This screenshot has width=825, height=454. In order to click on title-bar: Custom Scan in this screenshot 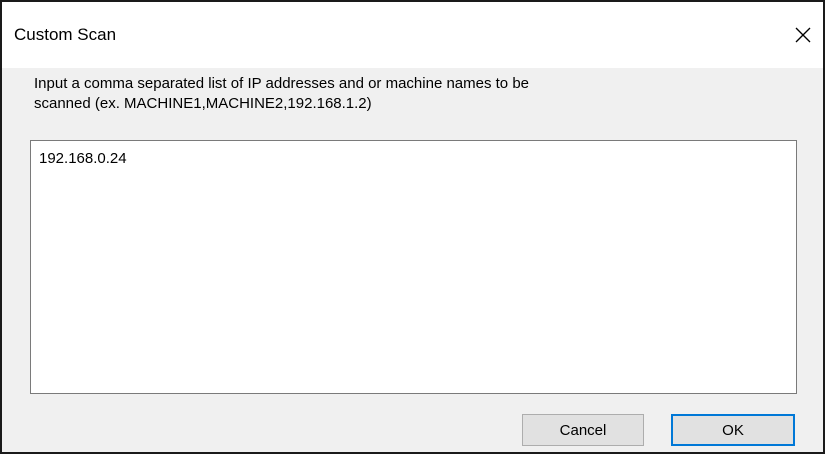, I will do `click(412, 35)`.